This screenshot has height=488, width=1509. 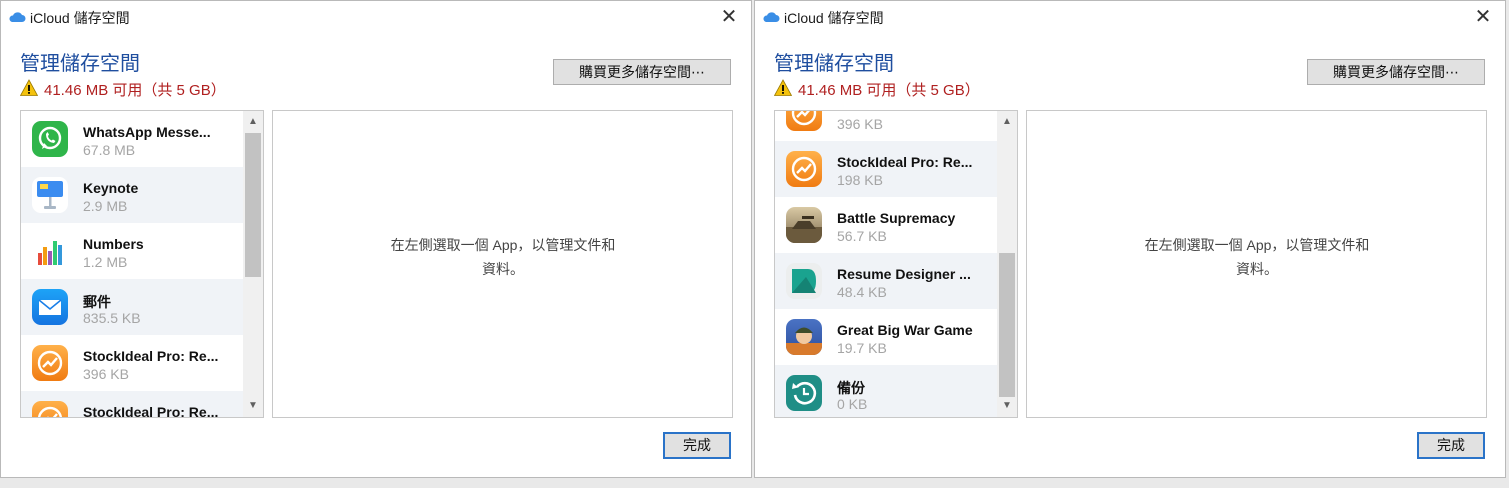 I want to click on whatsapp-icon, so click(x=50, y=139).